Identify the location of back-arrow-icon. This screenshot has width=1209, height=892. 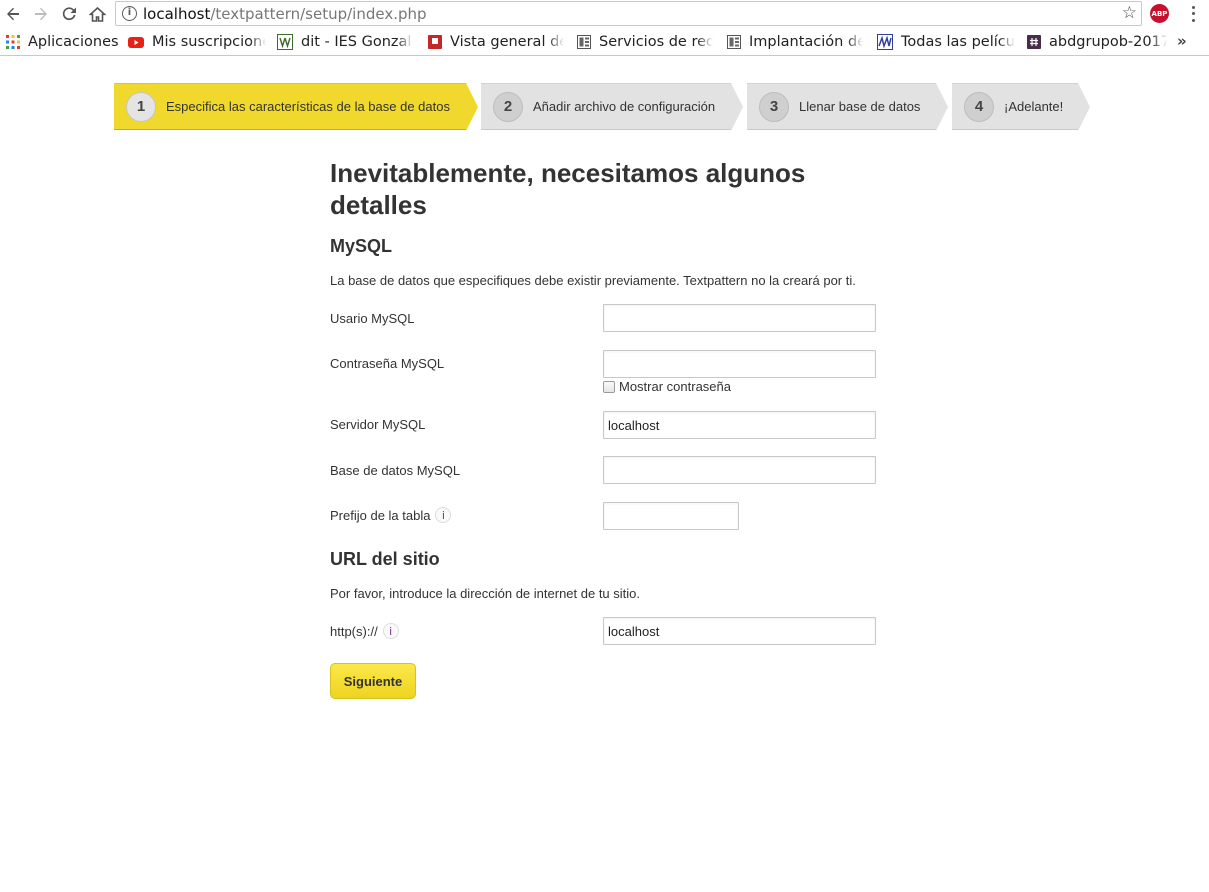
(13, 14).